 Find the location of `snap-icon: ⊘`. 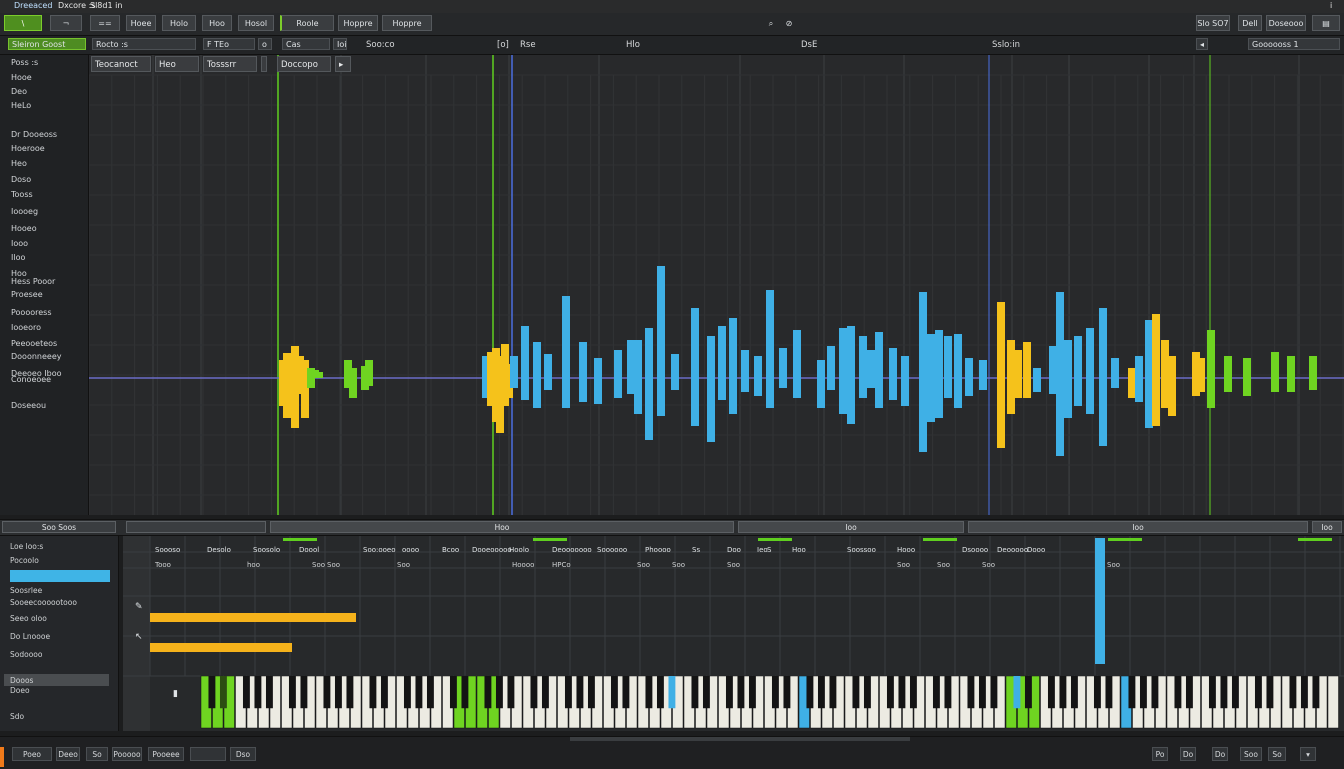

snap-icon: ⊘ is located at coordinates (789, 23).